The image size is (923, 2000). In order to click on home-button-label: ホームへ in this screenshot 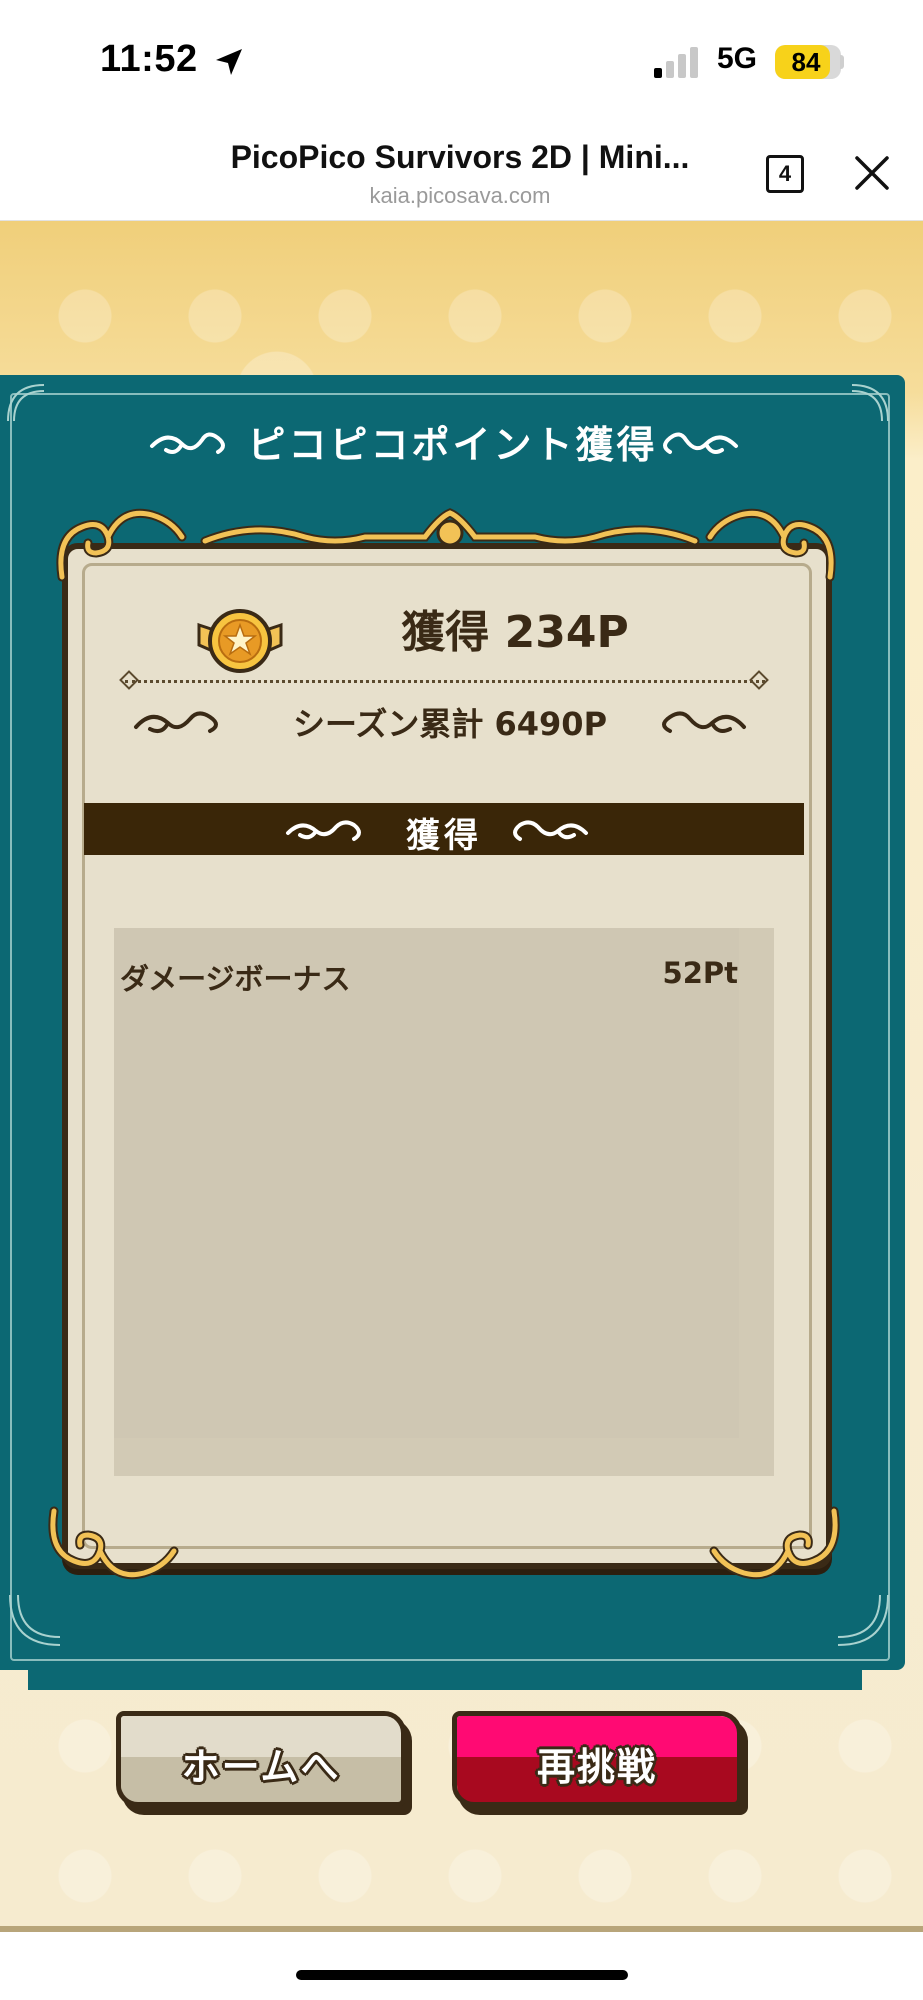, I will do `click(261, 1767)`.